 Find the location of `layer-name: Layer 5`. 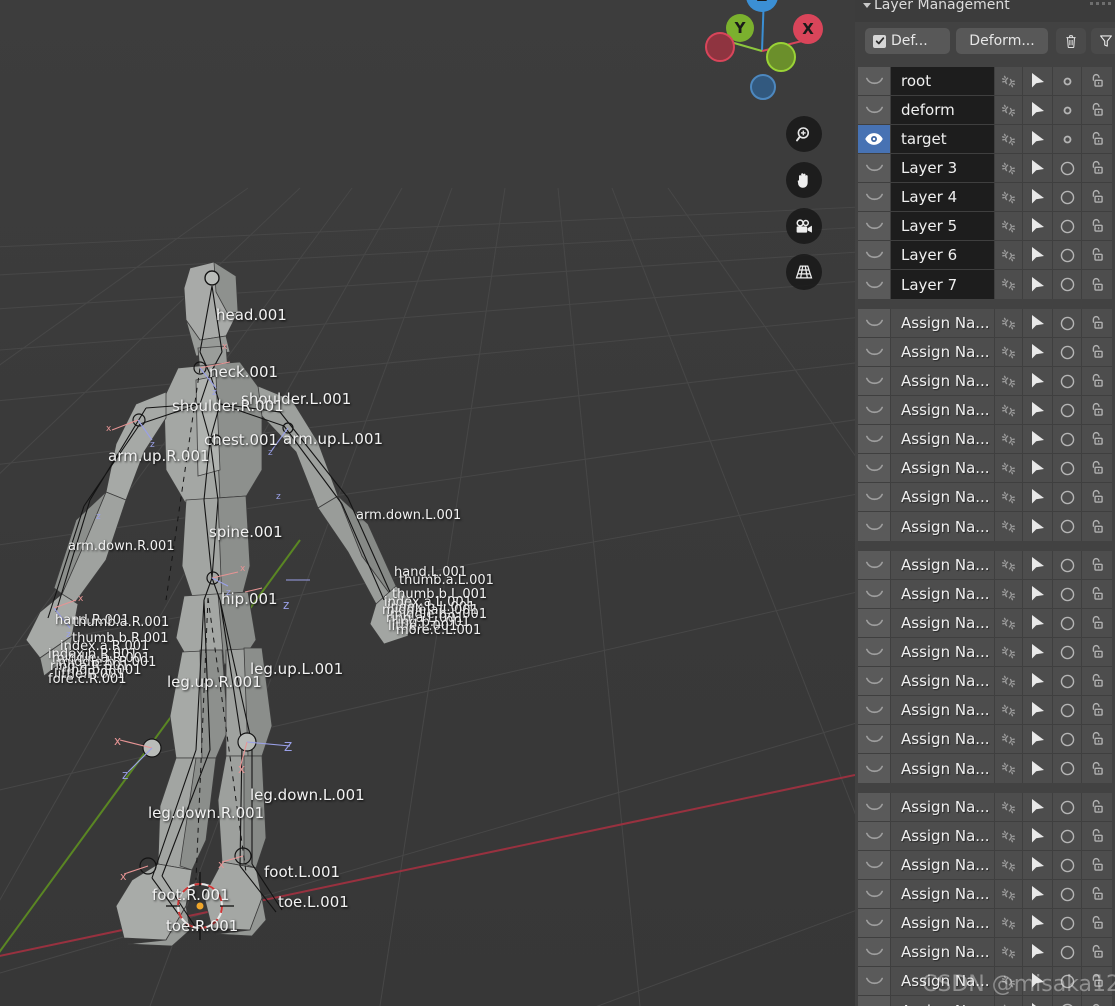

layer-name: Layer 5 is located at coordinates (943, 226).